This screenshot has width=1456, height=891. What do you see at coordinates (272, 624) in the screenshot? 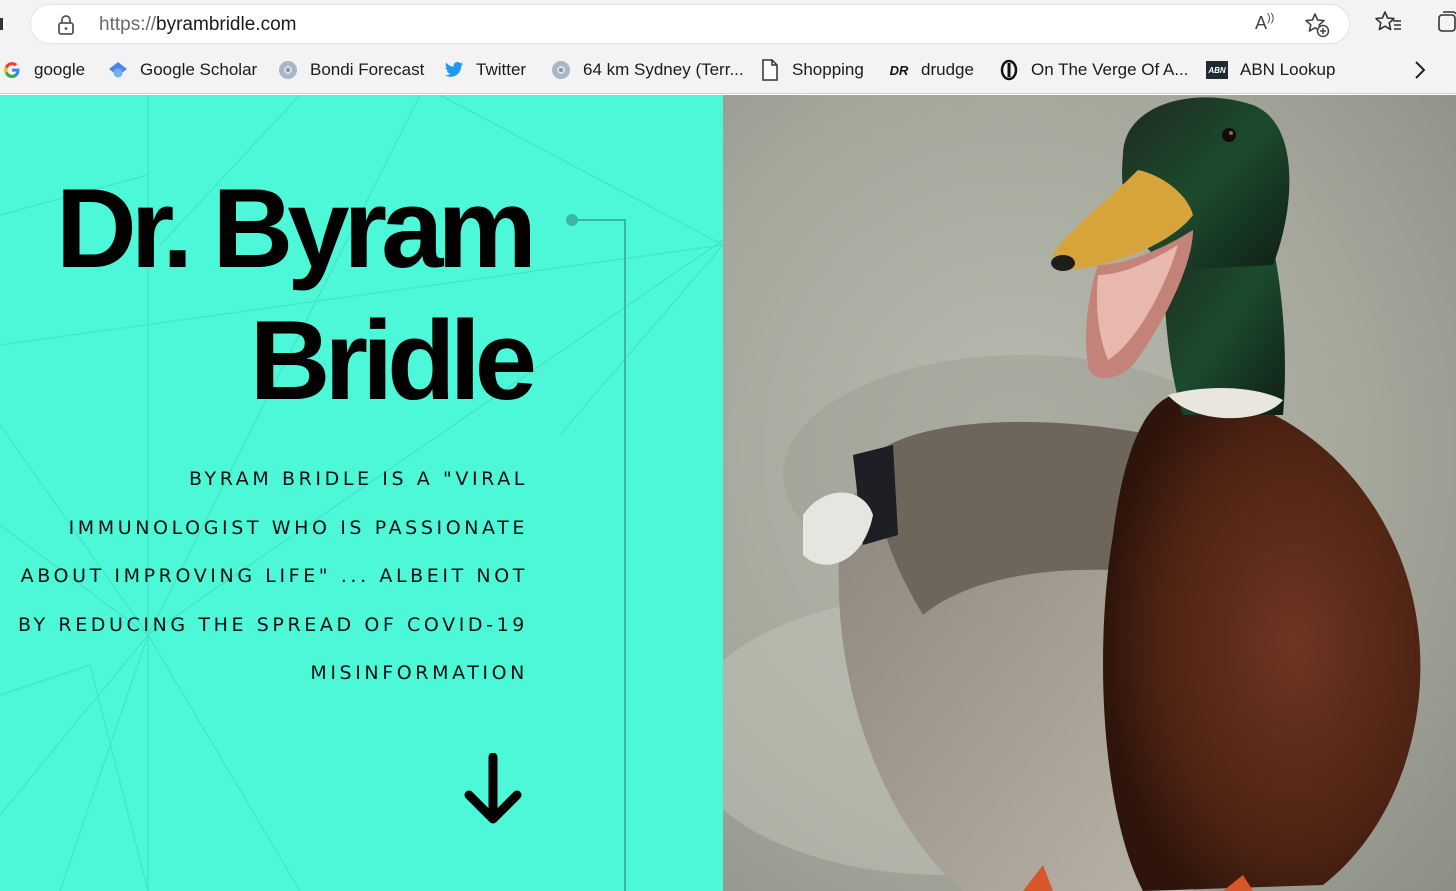
I see `subtitle-line: BY REDUCING THE SPREAD OF COVID-19` at bounding box center [272, 624].